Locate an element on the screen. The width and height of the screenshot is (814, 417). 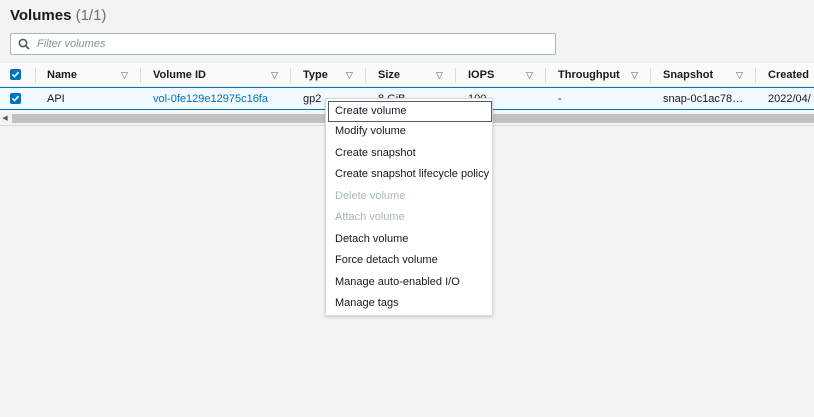
menu-item-create-volume: Create volume is located at coordinates (410, 111).